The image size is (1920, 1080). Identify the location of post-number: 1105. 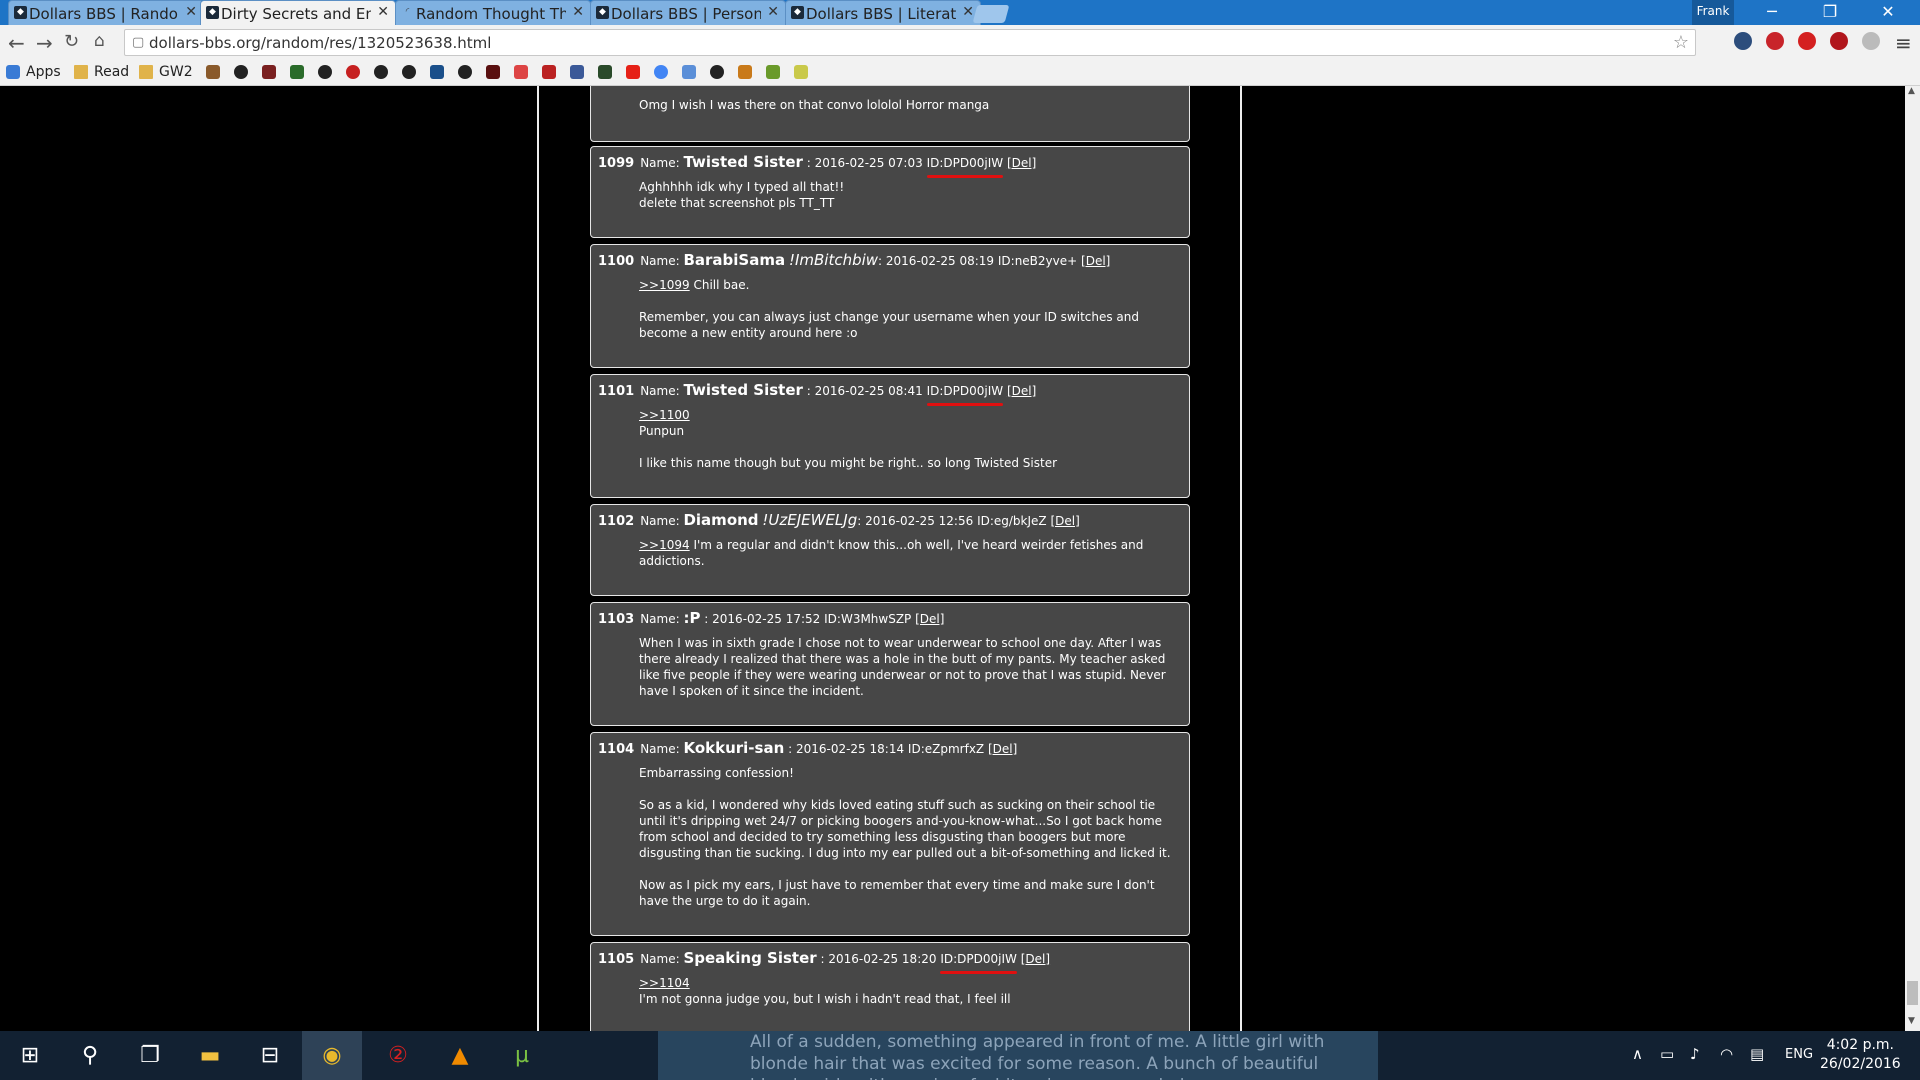
(616, 959).